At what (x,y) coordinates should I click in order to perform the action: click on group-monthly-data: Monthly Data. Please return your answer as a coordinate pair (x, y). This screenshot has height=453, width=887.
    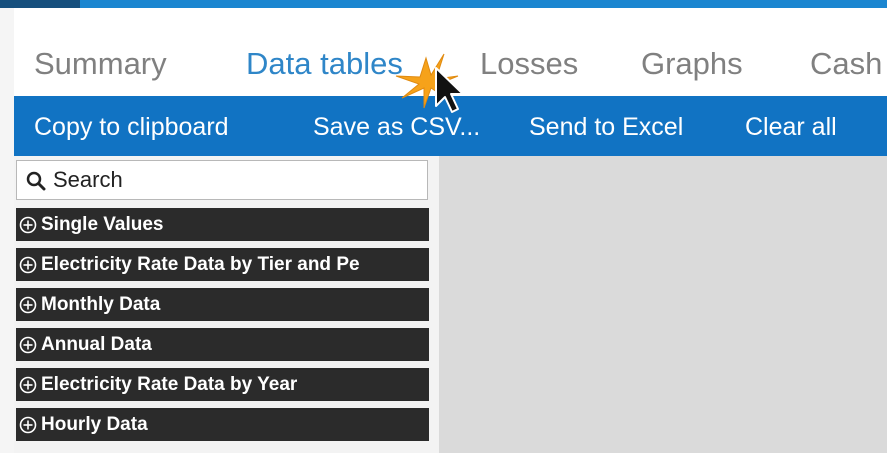
    Looking at the image, I should click on (222, 304).